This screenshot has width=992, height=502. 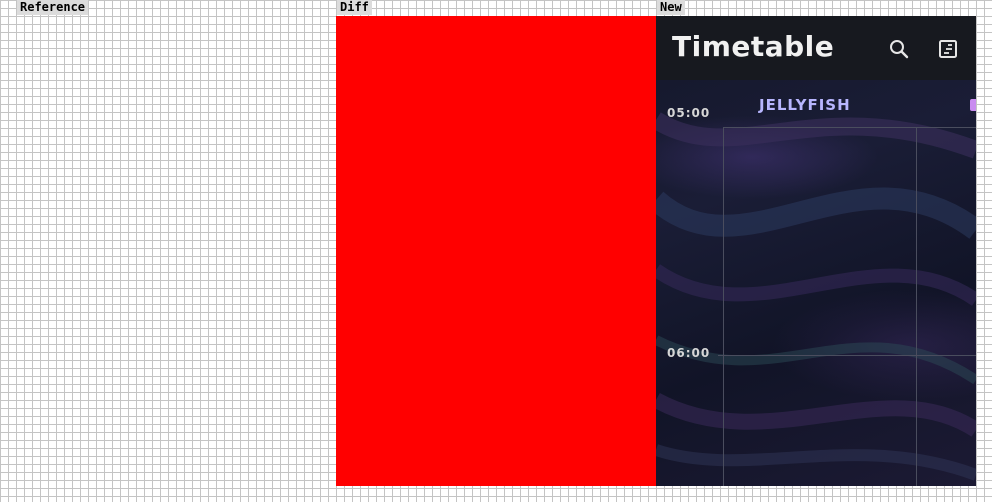 I want to click on search-button, so click(x=899, y=49).